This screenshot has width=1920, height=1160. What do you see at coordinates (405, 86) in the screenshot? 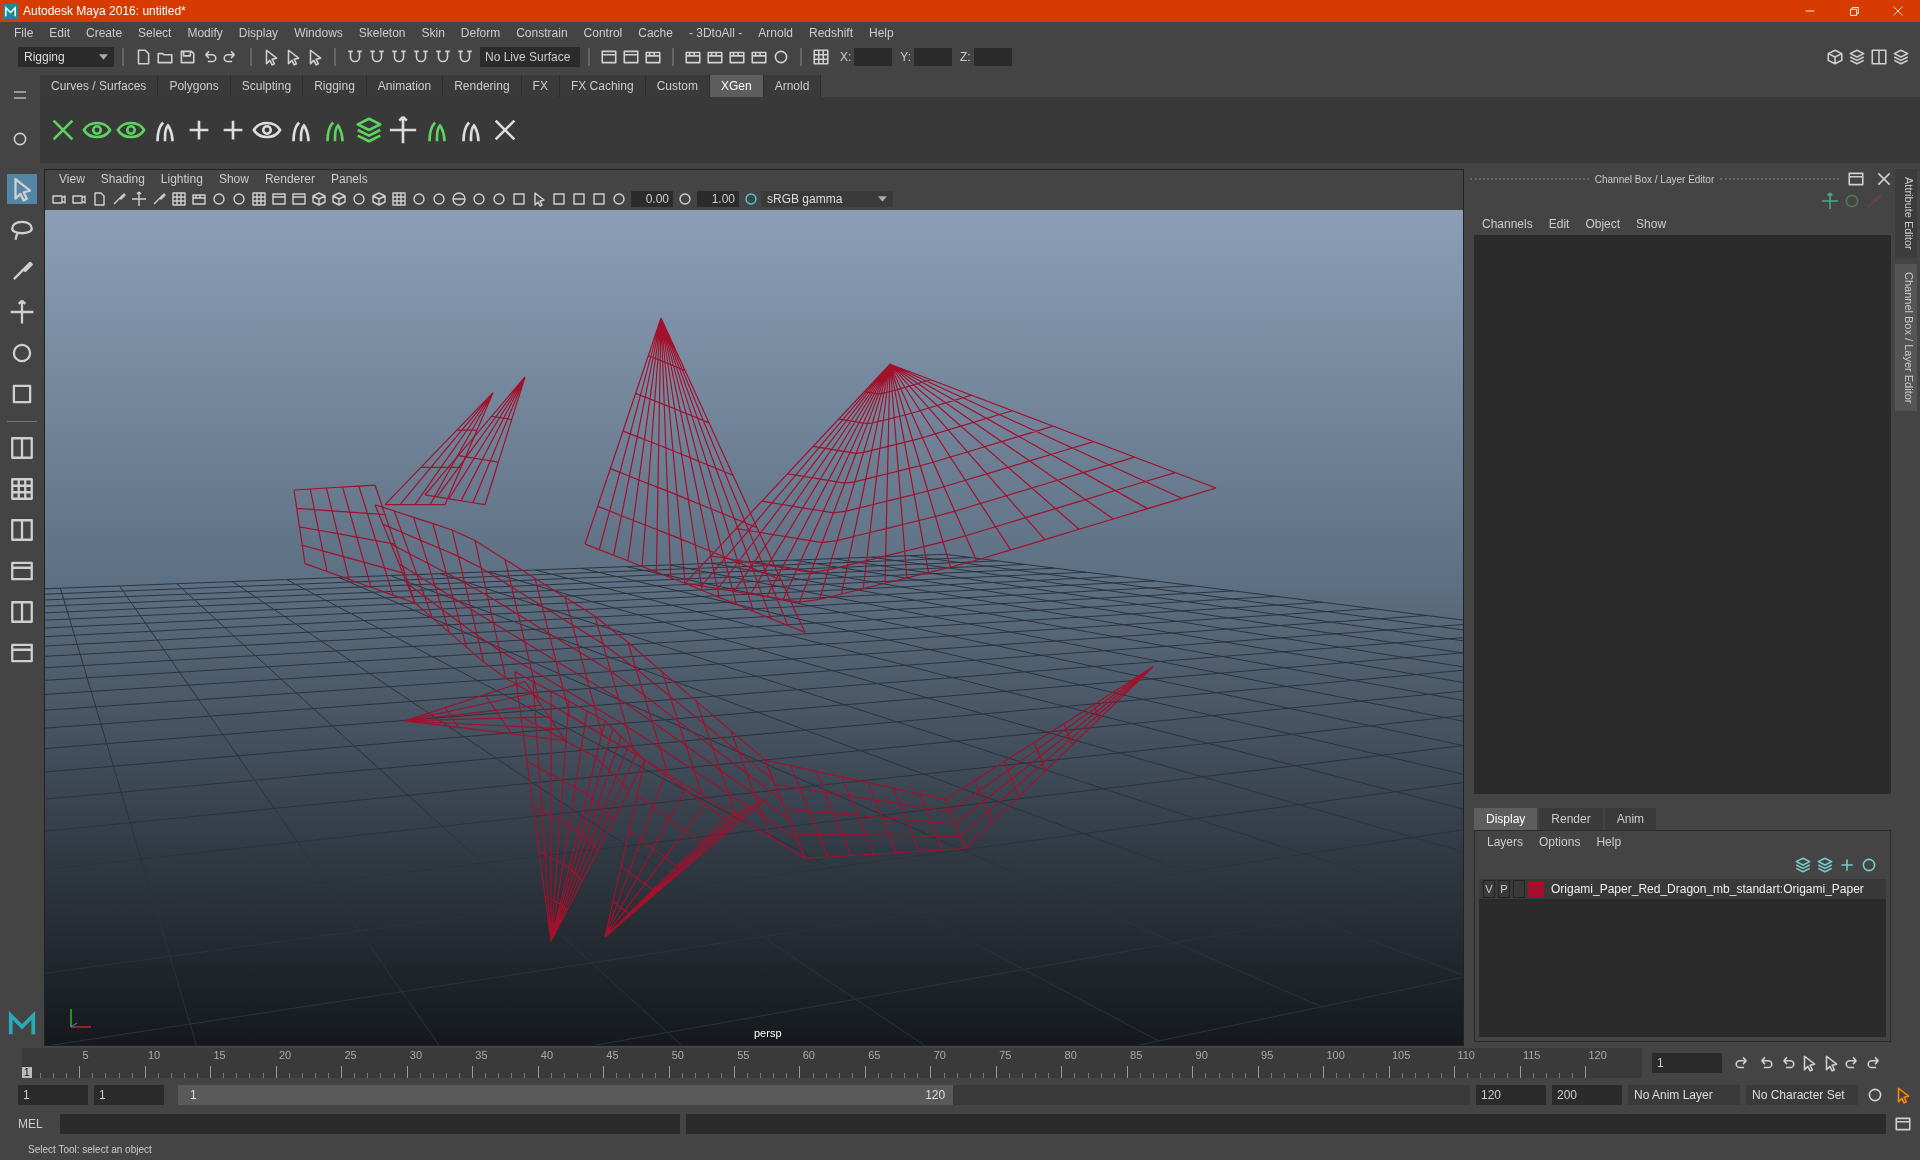
I see `shelf-tab: Animation` at bounding box center [405, 86].